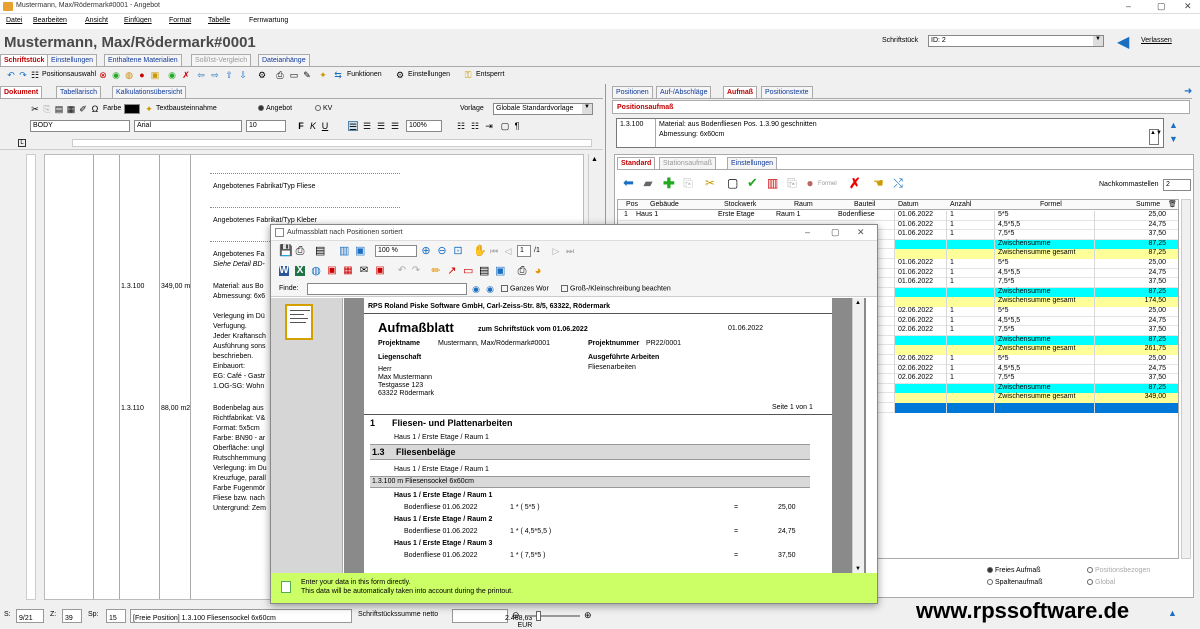 The image size is (1200, 629). Describe the element at coordinates (50, 20) in the screenshot. I see `menu-bearbeiten: Bearbeiten` at that location.